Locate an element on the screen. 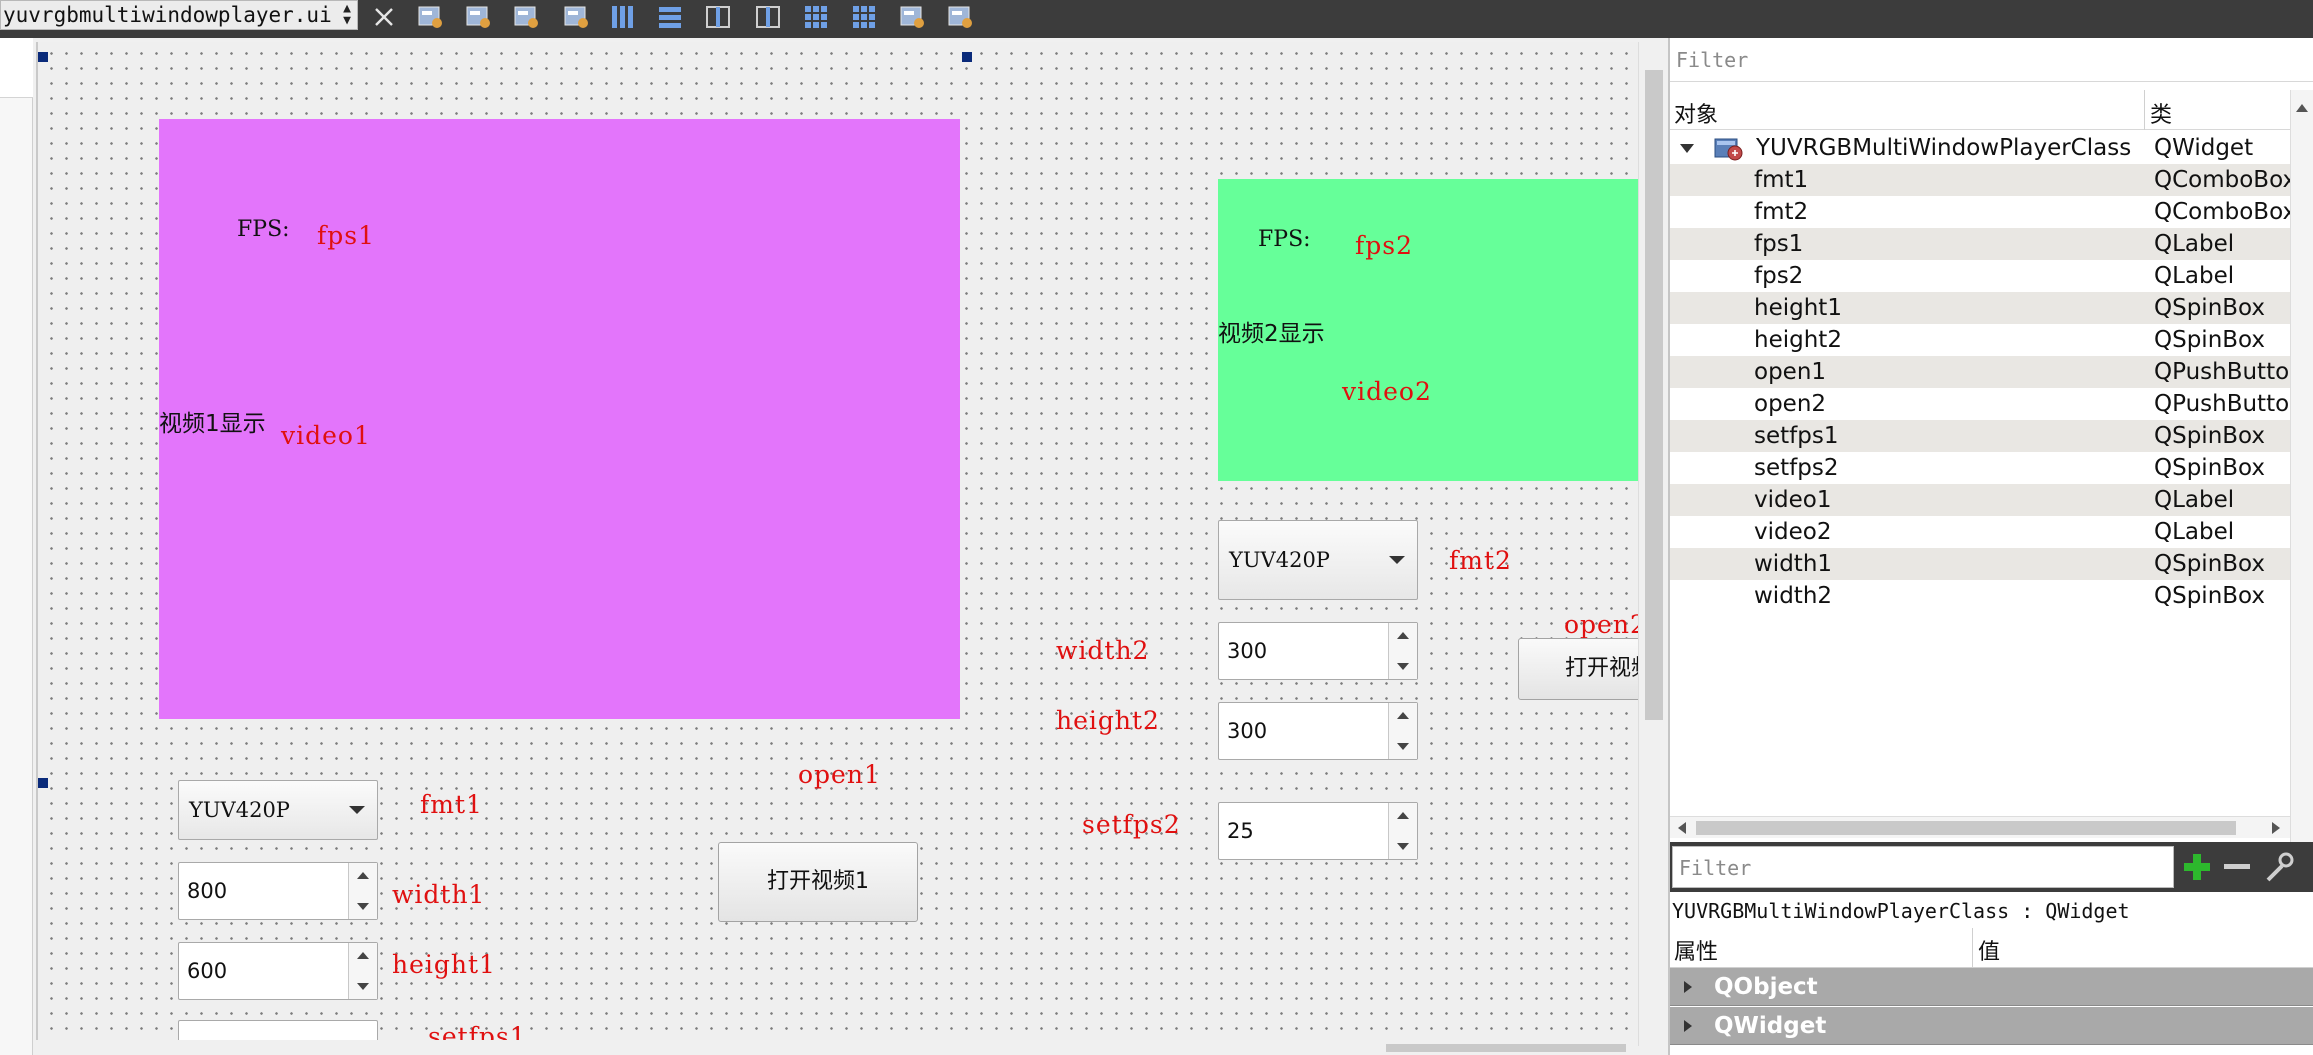 Image resolution: width=2313 pixels, height=1055 pixels. object-tree-row: open2 QPushButton is located at coordinates (1980, 404).